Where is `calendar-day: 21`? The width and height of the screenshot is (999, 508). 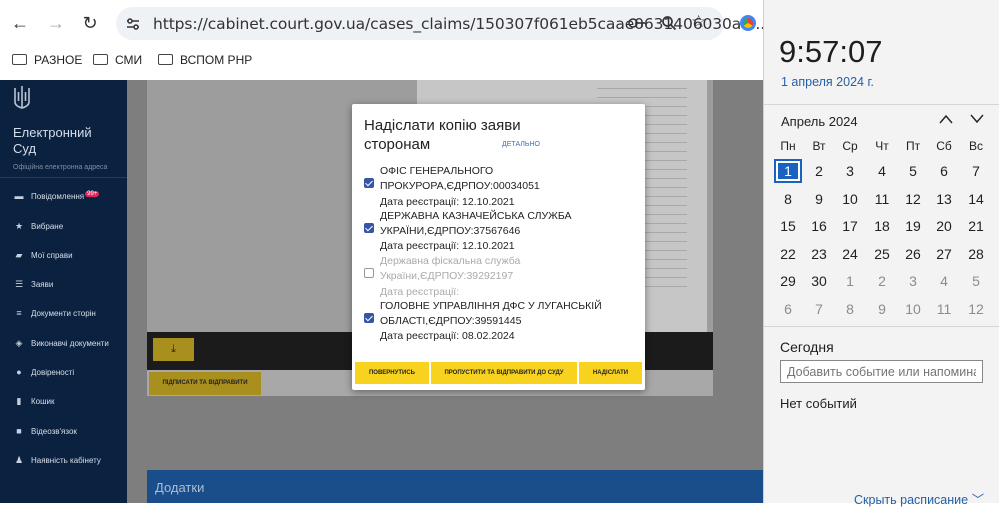
calendar-day: 21 is located at coordinates (976, 226).